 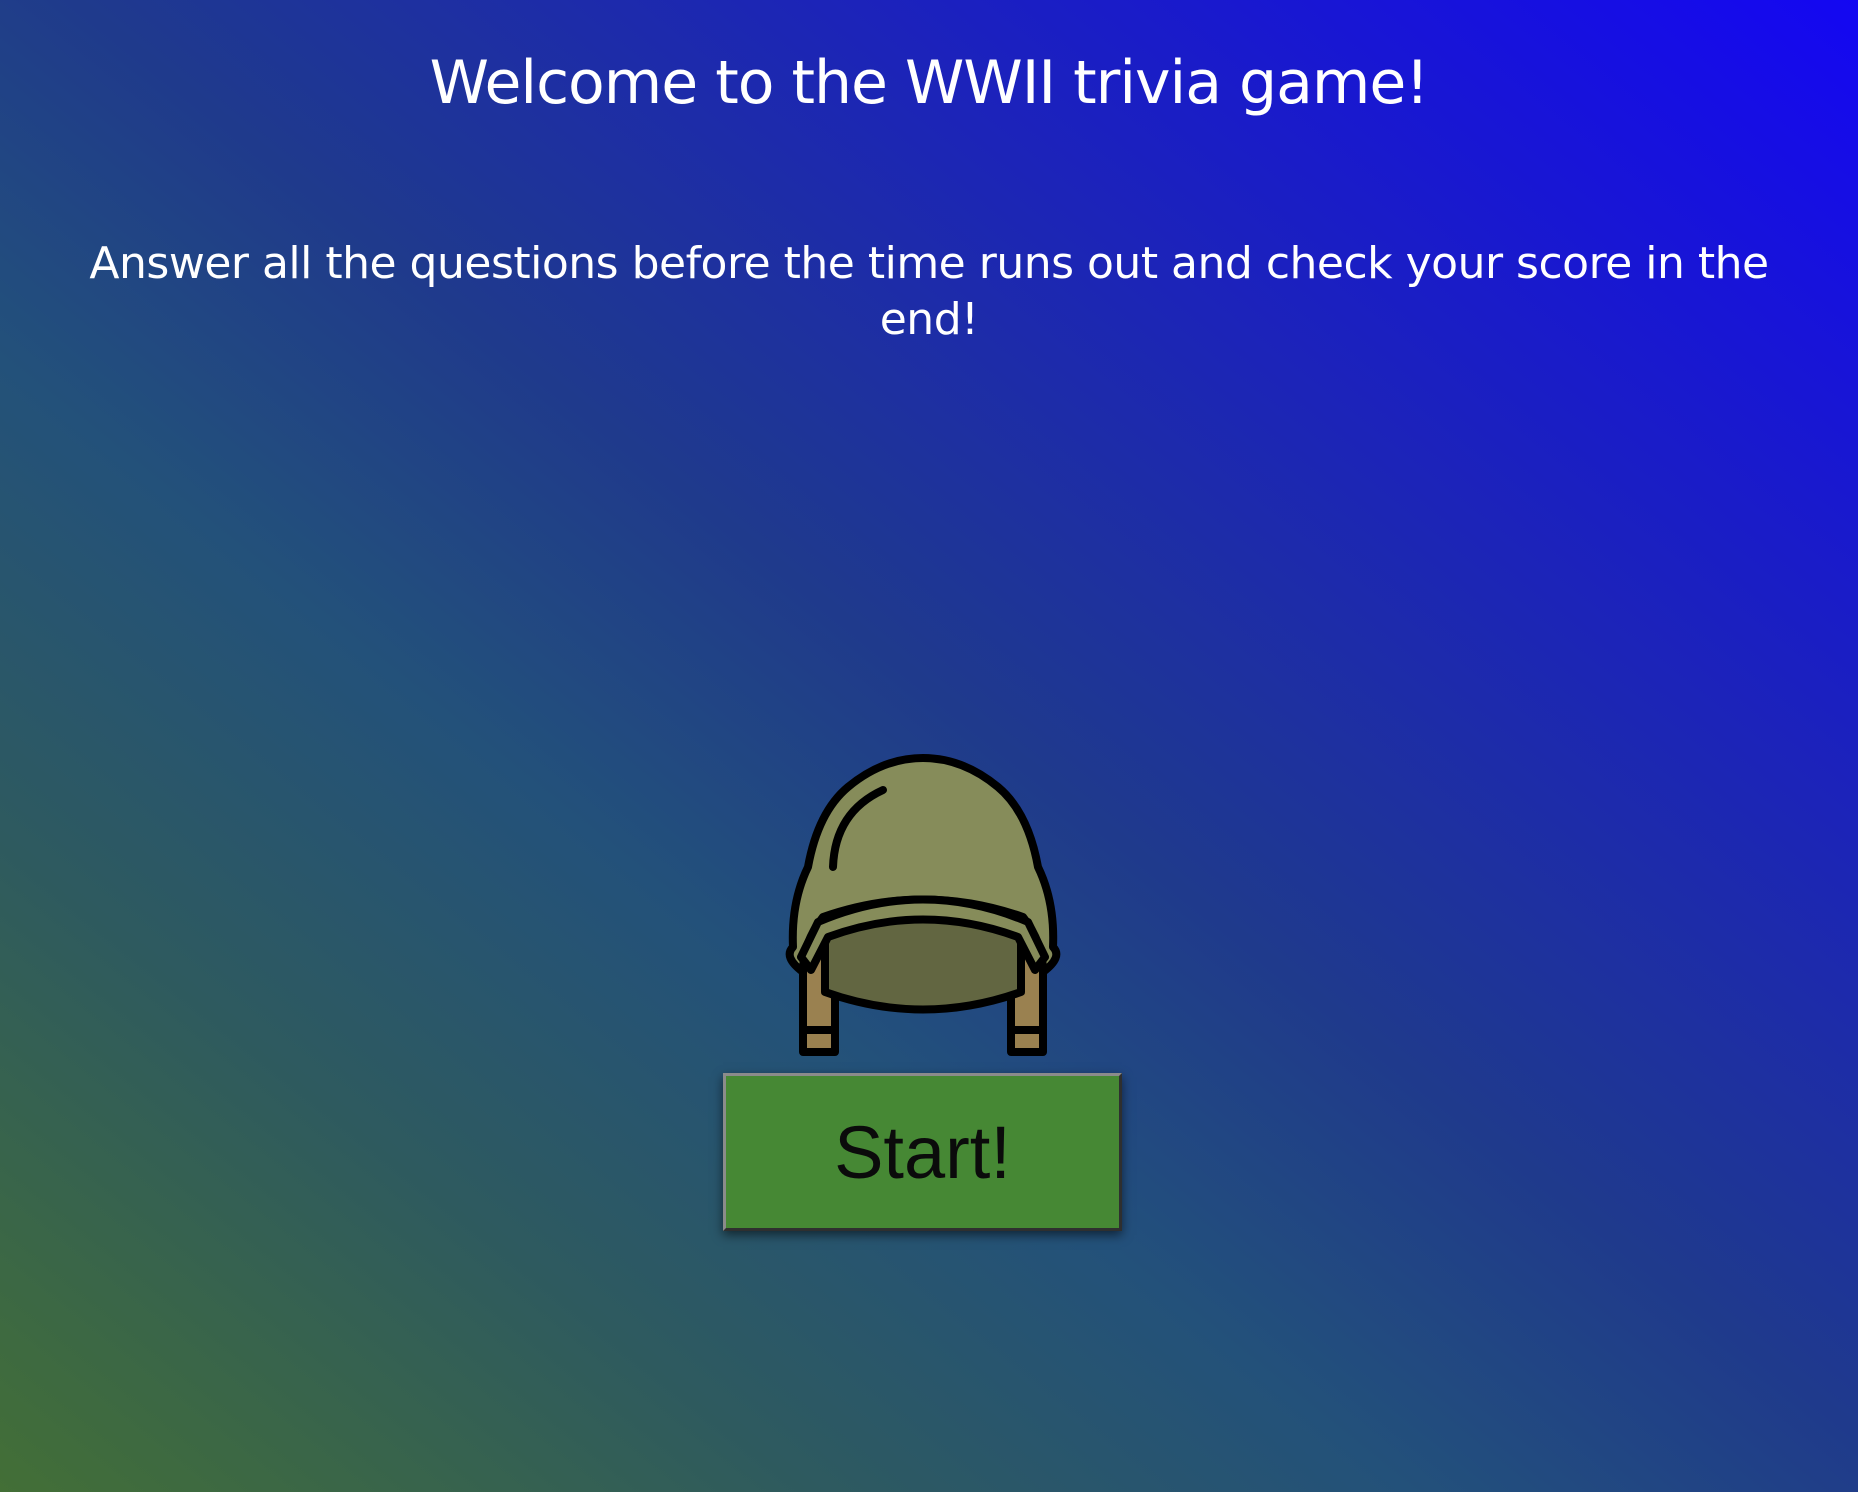 I want to click on helmet-icon, so click(x=923, y=905).